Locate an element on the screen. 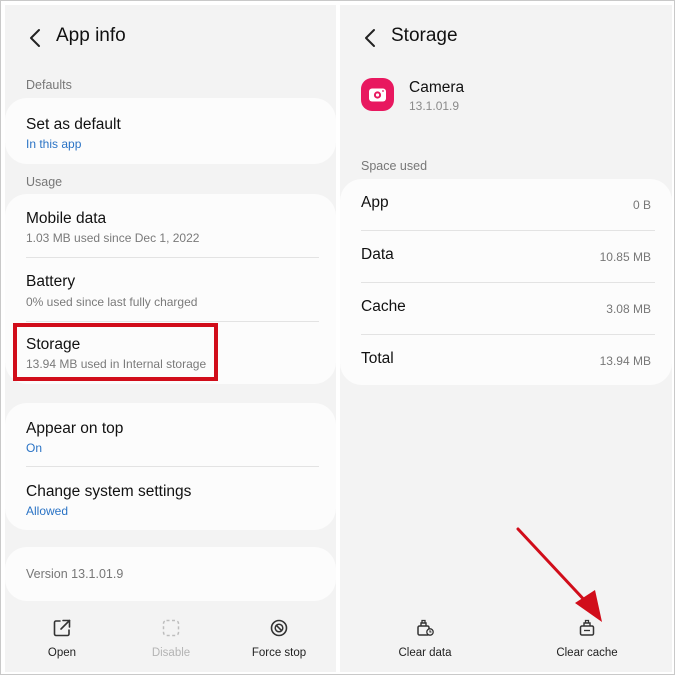 This screenshot has height=675, width=675. storage-row-value: 3.08 MB is located at coordinates (628, 309).